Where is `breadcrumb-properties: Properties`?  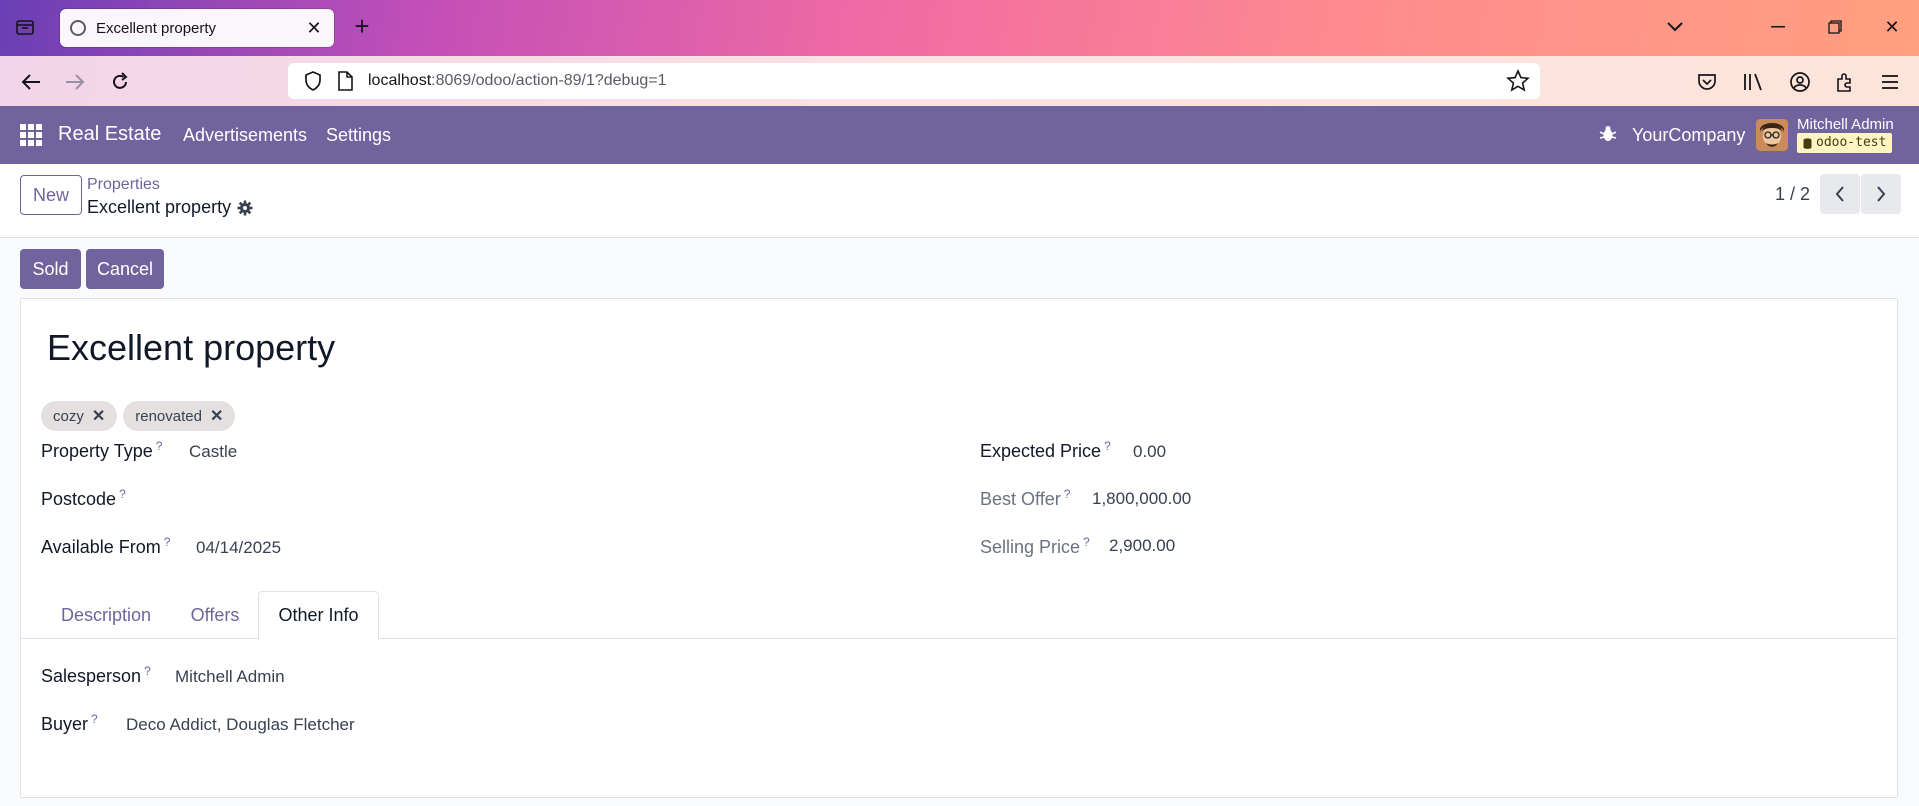
breadcrumb-properties: Properties is located at coordinates (123, 185).